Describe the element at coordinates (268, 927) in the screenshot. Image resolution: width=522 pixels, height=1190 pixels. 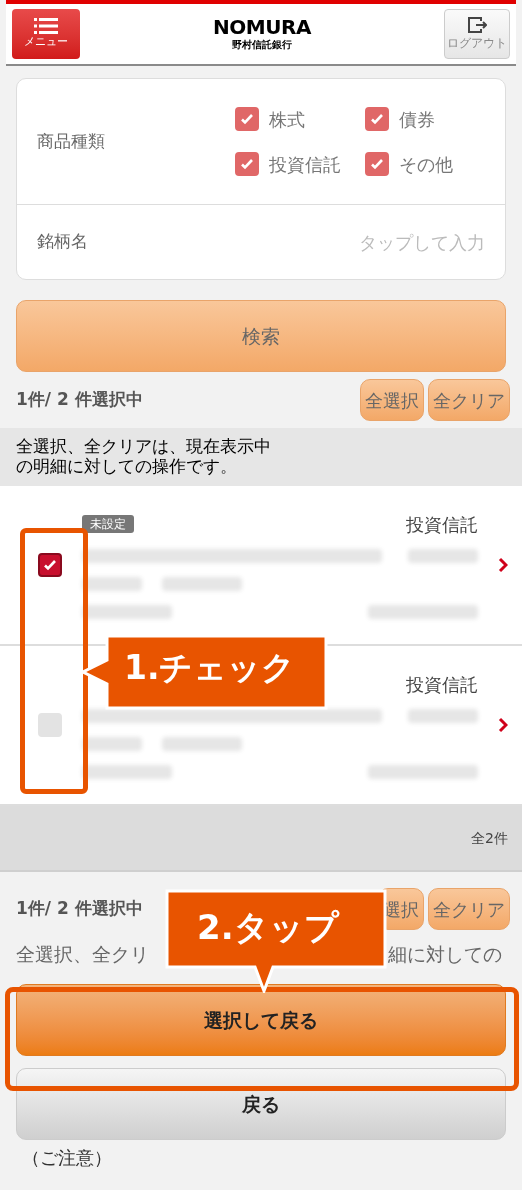
I see `callout-text: 2.タップ` at that location.